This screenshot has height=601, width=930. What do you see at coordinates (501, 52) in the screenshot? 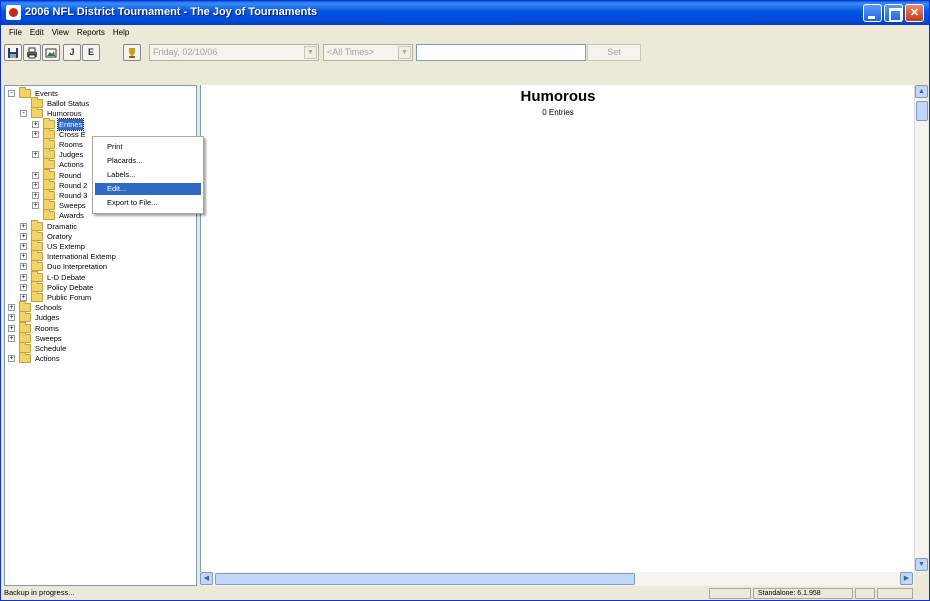
I see `search-input` at bounding box center [501, 52].